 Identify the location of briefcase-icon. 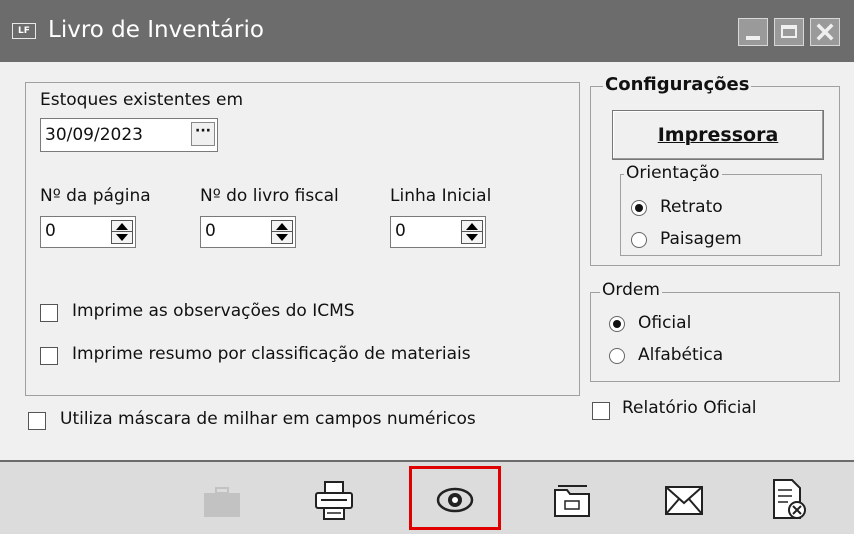
(222, 500).